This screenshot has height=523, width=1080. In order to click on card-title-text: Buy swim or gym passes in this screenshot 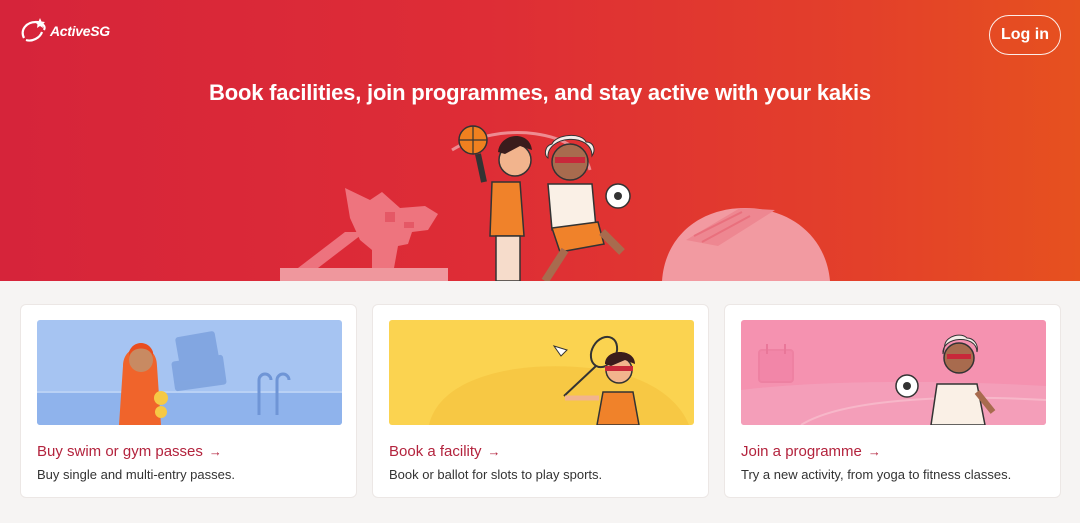, I will do `click(120, 451)`.